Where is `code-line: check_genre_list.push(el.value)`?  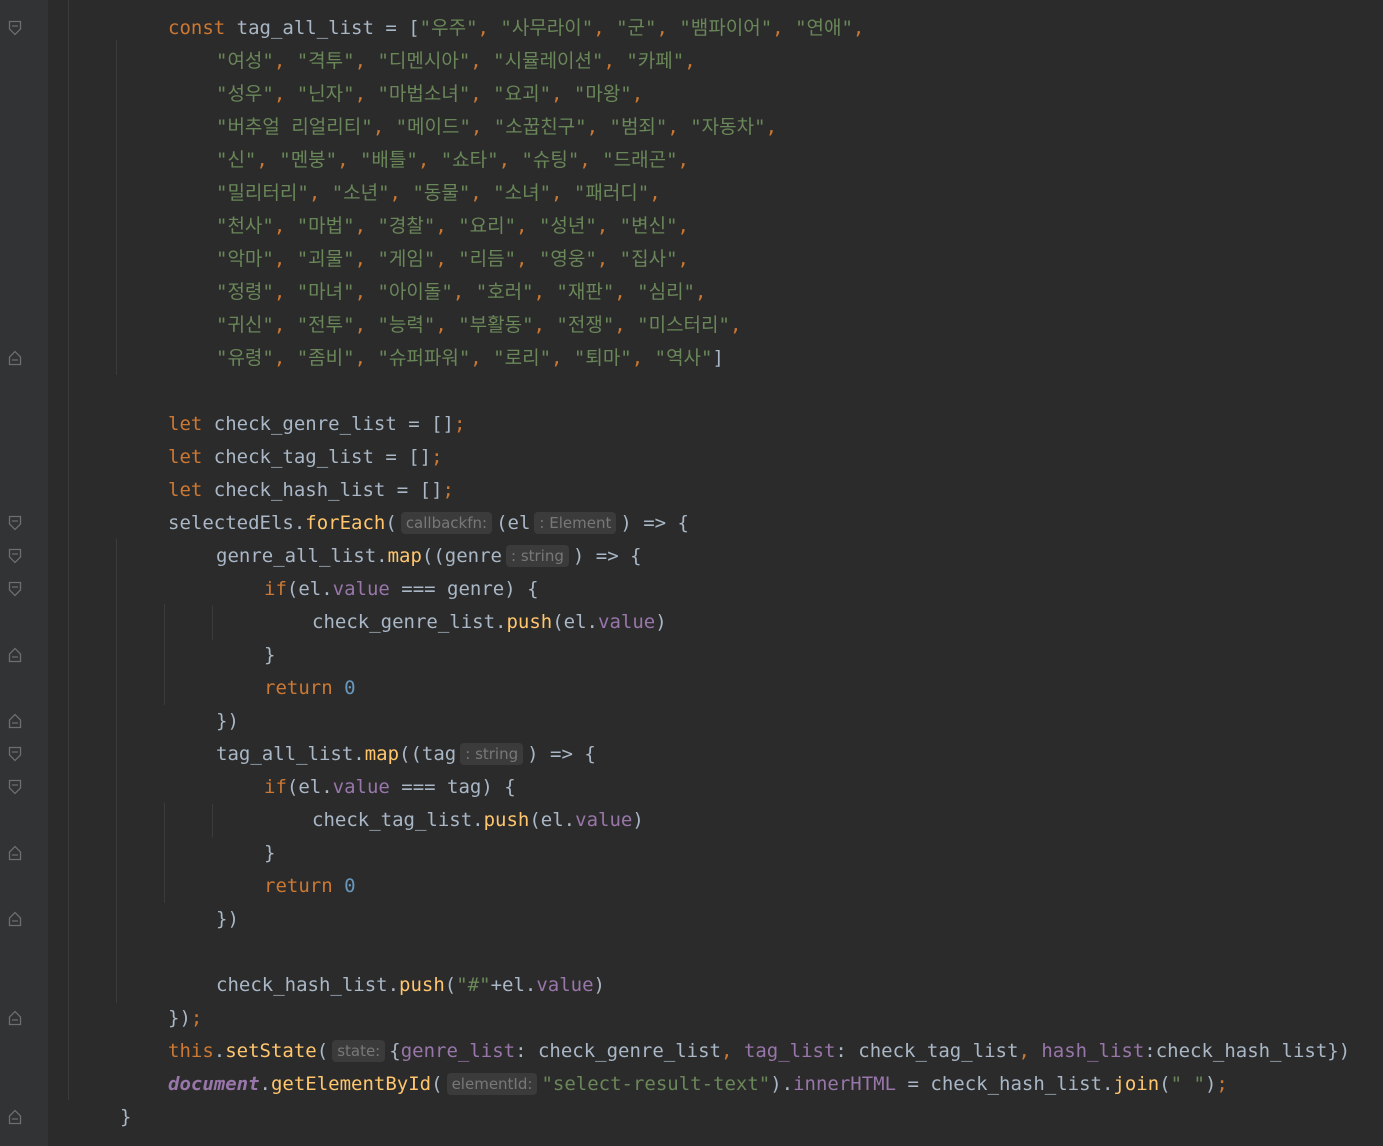
code-line: check_genre_list.push(el.value) is located at coordinates (489, 622).